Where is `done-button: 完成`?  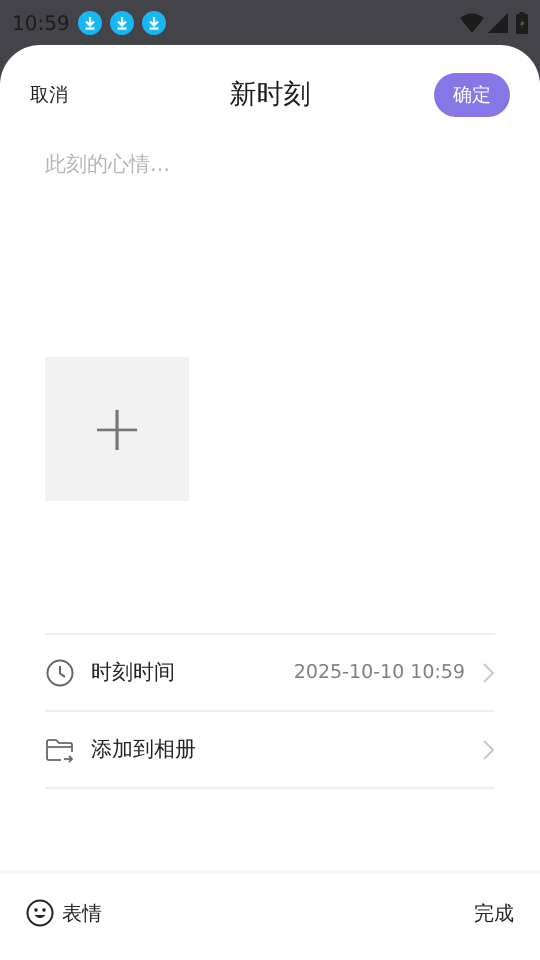 done-button: 完成 is located at coordinates (494, 913).